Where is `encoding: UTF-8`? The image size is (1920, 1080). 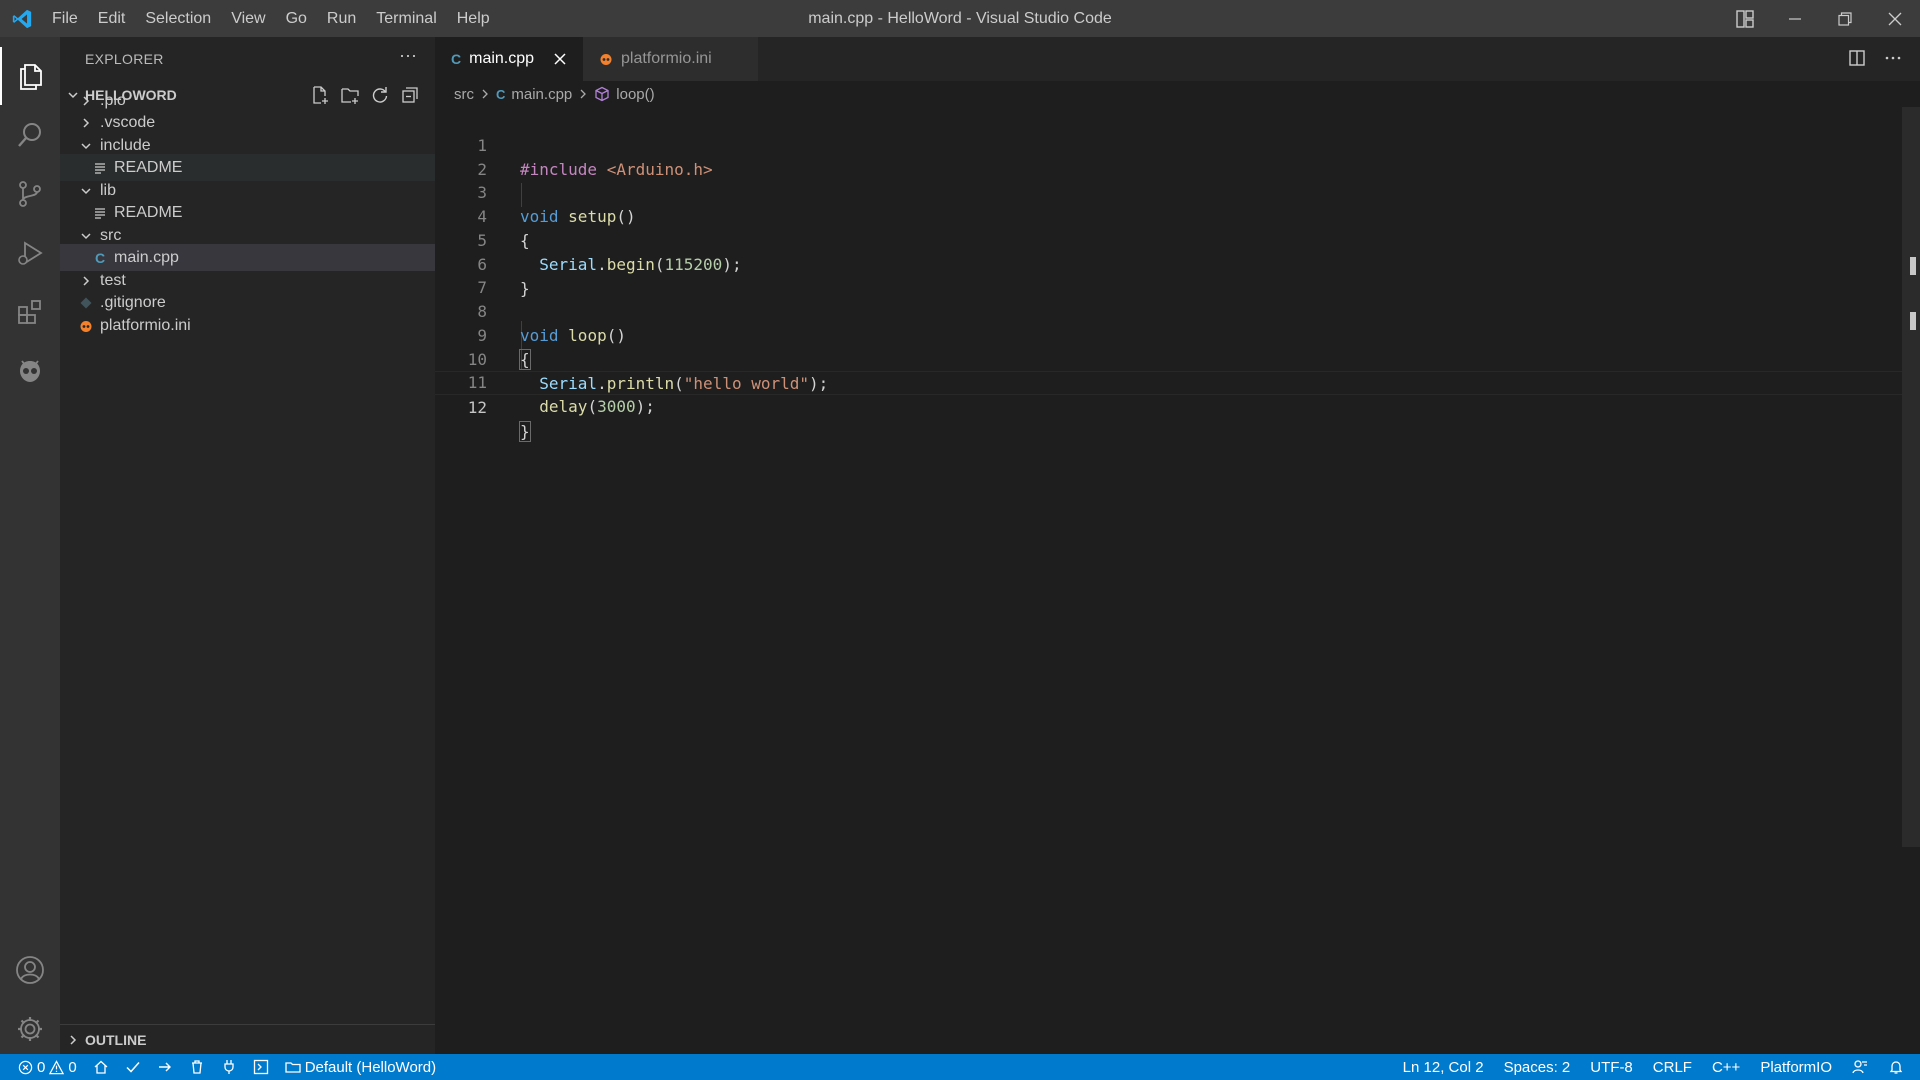 encoding: UTF-8 is located at coordinates (1611, 1067).